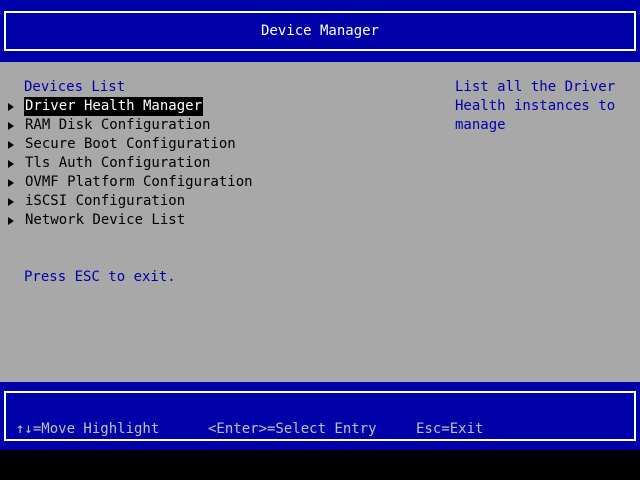 The height and width of the screenshot is (480, 640). I want to click on menu-item-driver-health-manager: Driver Health Manager, so click(102, 106).